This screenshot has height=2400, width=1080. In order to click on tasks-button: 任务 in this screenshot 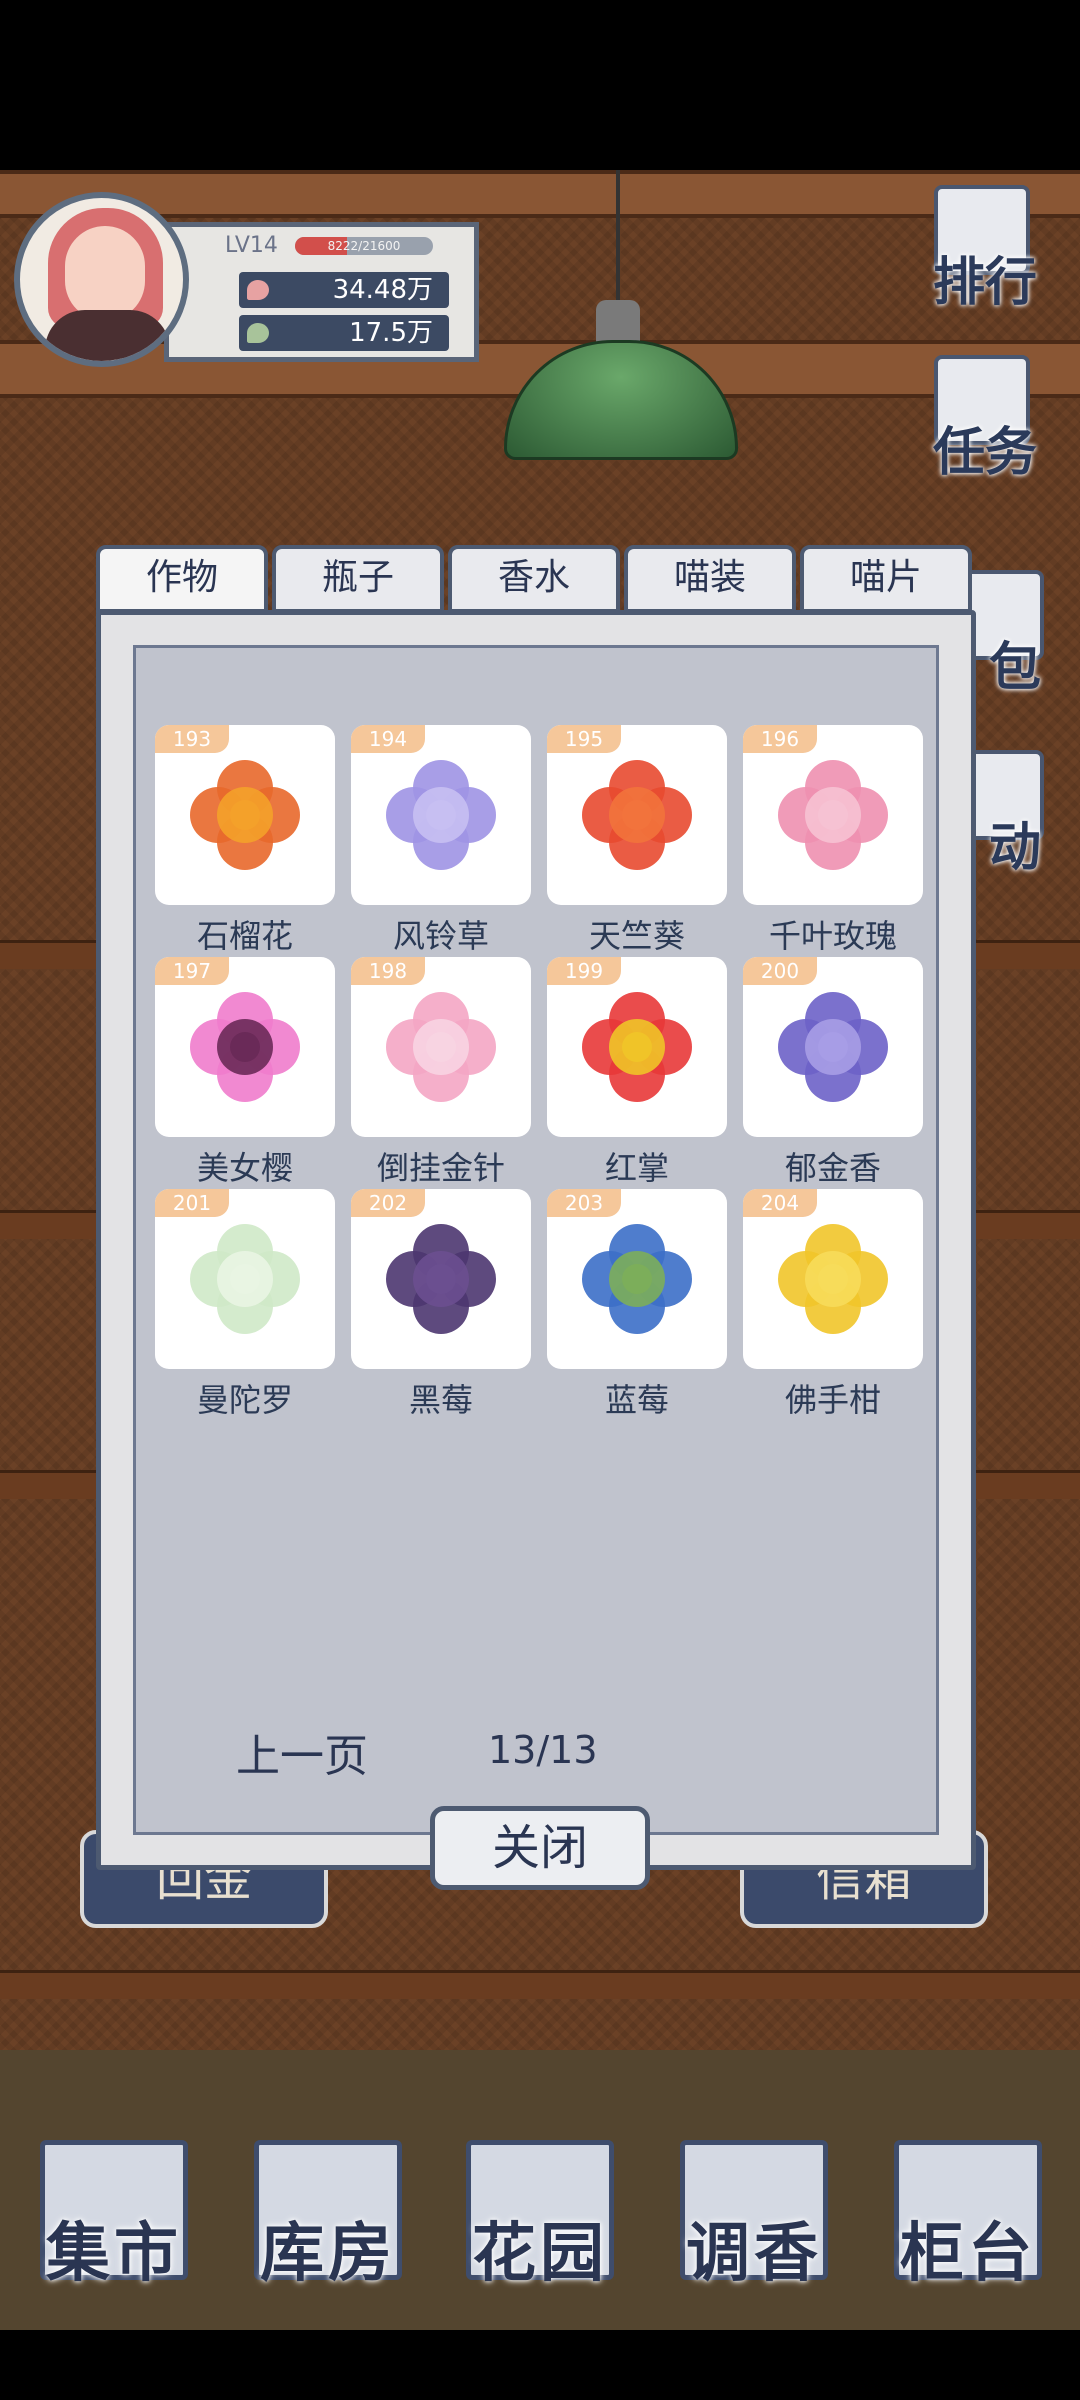, I will do `click(985, 419)`.